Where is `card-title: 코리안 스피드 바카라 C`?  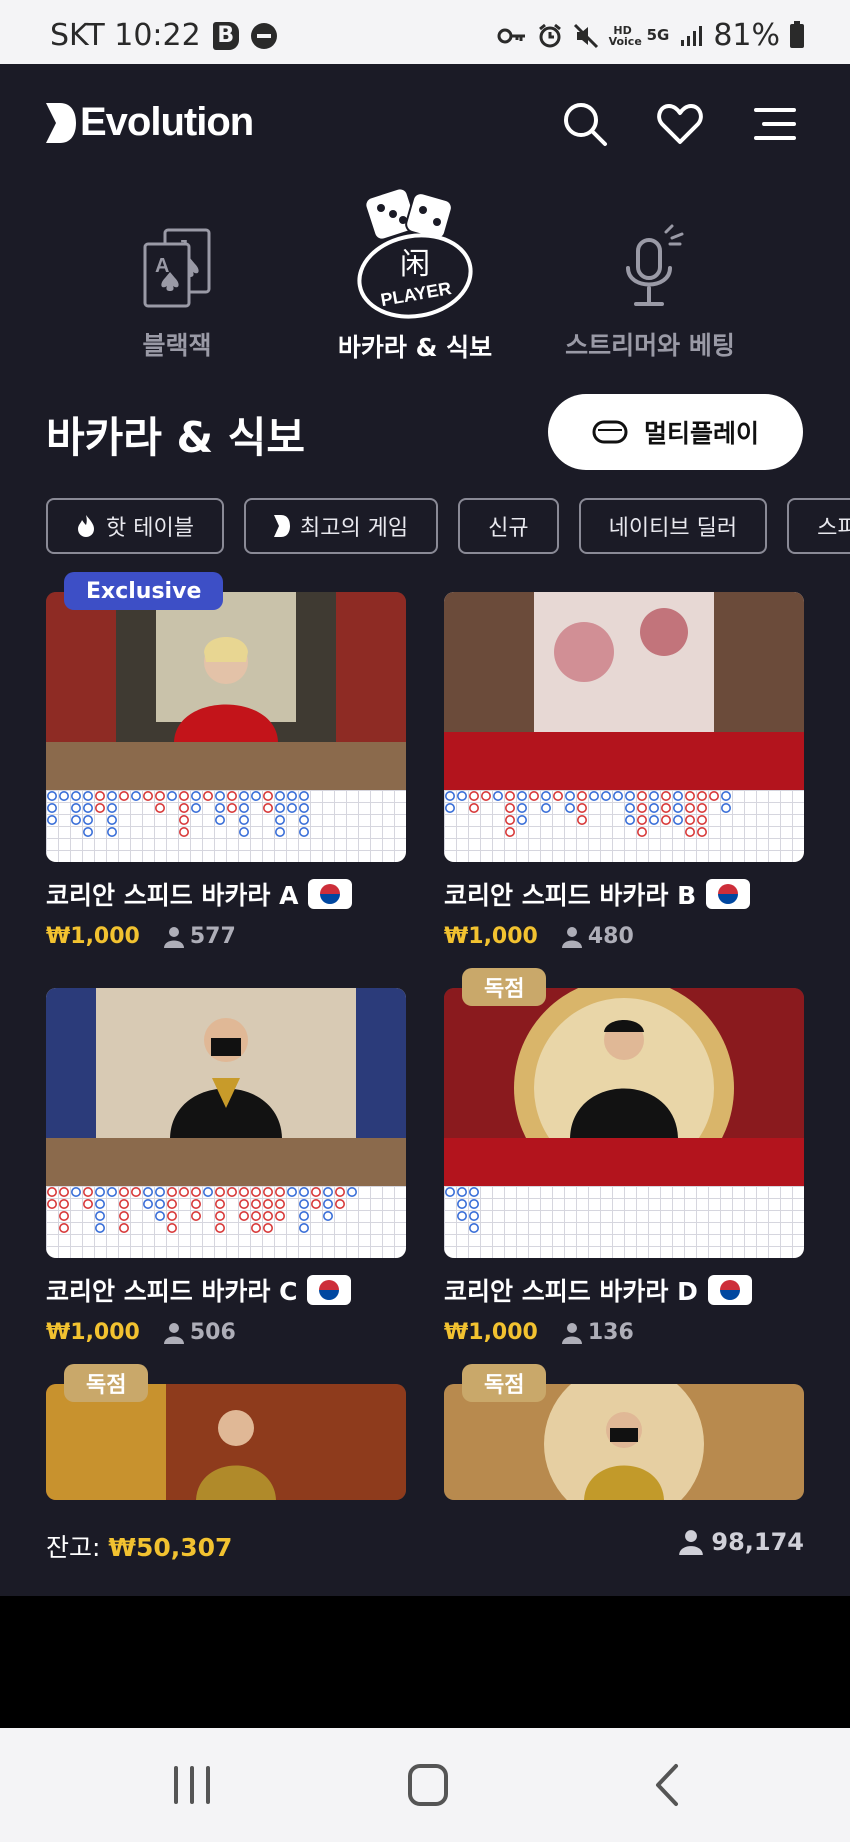 card-title: 코리안 스피드 바카라 C is located at coordinates (172, 1291).